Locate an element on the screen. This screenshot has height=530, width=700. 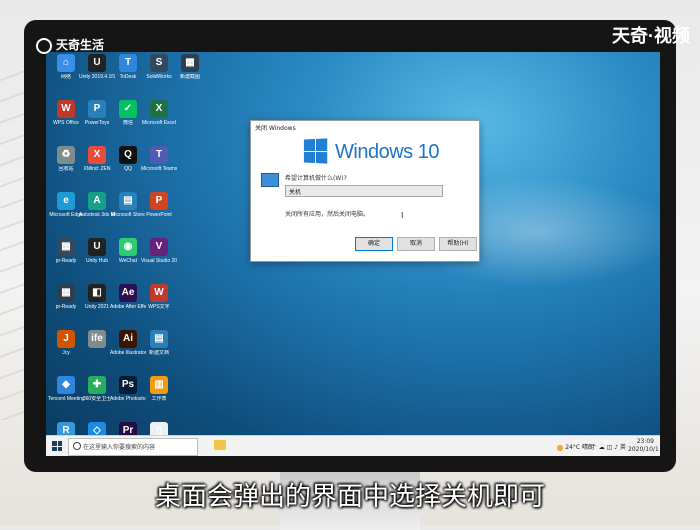
desktop-icon: ▥ 工作表 is located at coordinates (159, 389).